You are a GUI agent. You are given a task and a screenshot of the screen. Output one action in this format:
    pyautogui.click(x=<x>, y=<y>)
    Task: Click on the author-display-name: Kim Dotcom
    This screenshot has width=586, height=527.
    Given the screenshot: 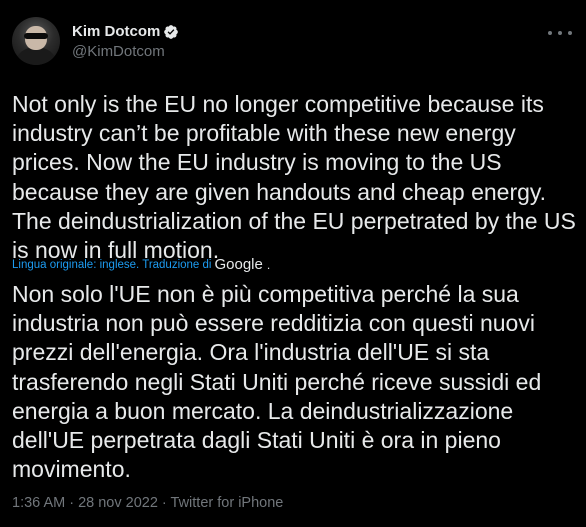 What is the action you would take?
    pyautogui.click(x=116, y=32)
    